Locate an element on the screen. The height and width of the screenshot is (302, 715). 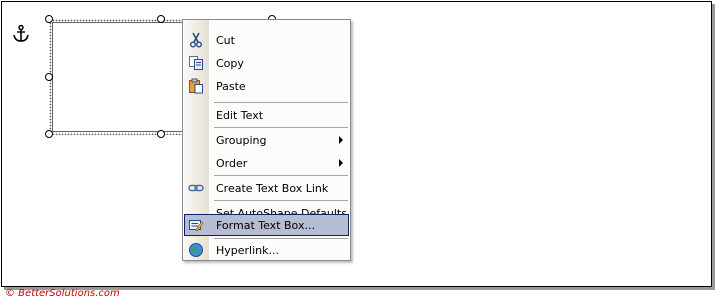
anchor-icon is located at coordinates (21, 33).